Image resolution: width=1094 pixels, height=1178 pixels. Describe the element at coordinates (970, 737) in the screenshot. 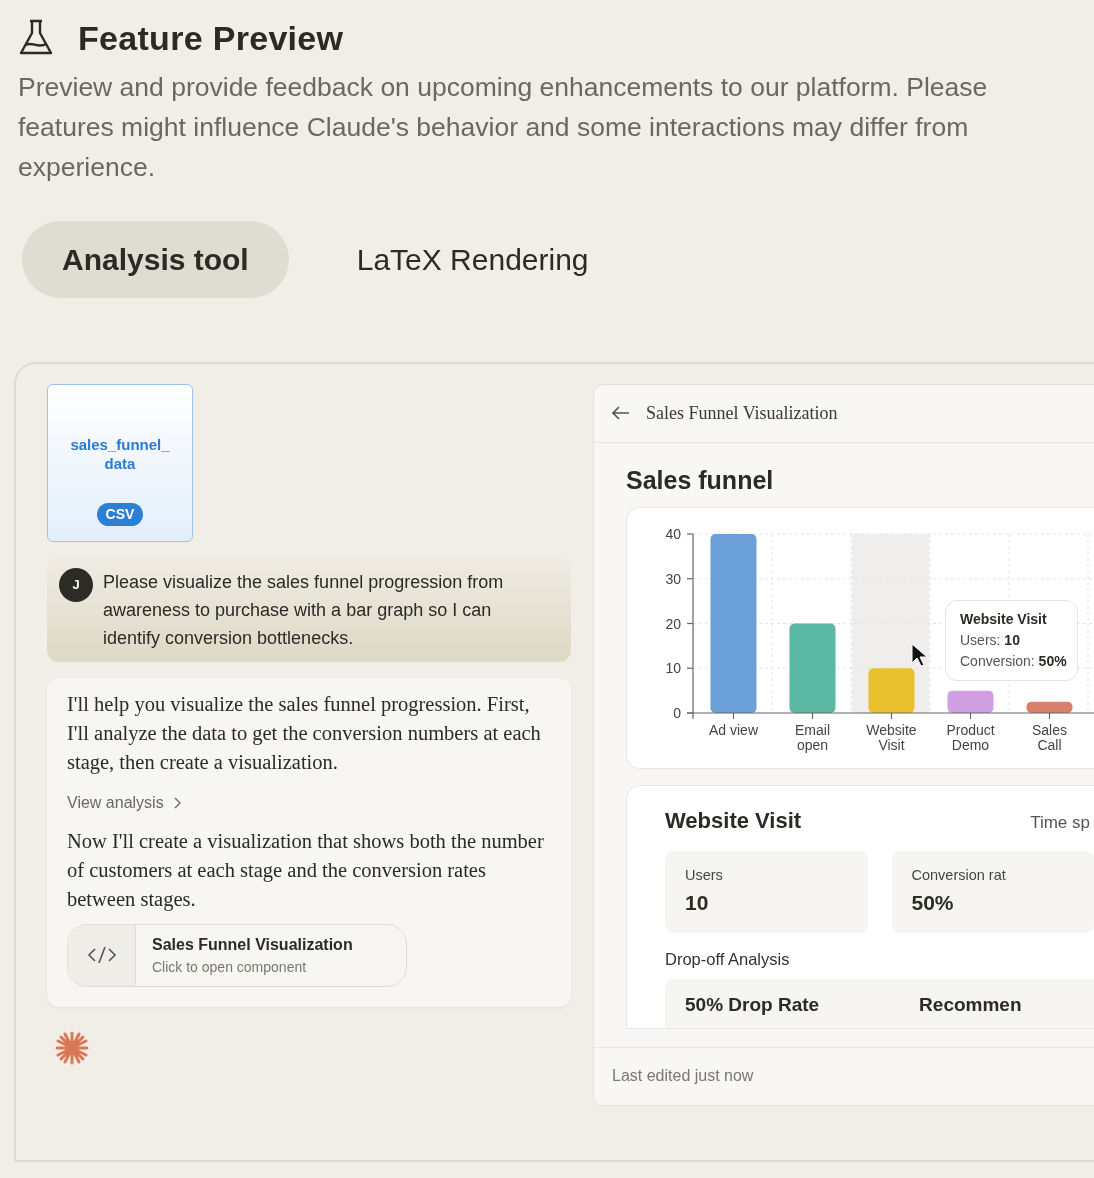

I see `x-axis-label: Product Demo` at that location.